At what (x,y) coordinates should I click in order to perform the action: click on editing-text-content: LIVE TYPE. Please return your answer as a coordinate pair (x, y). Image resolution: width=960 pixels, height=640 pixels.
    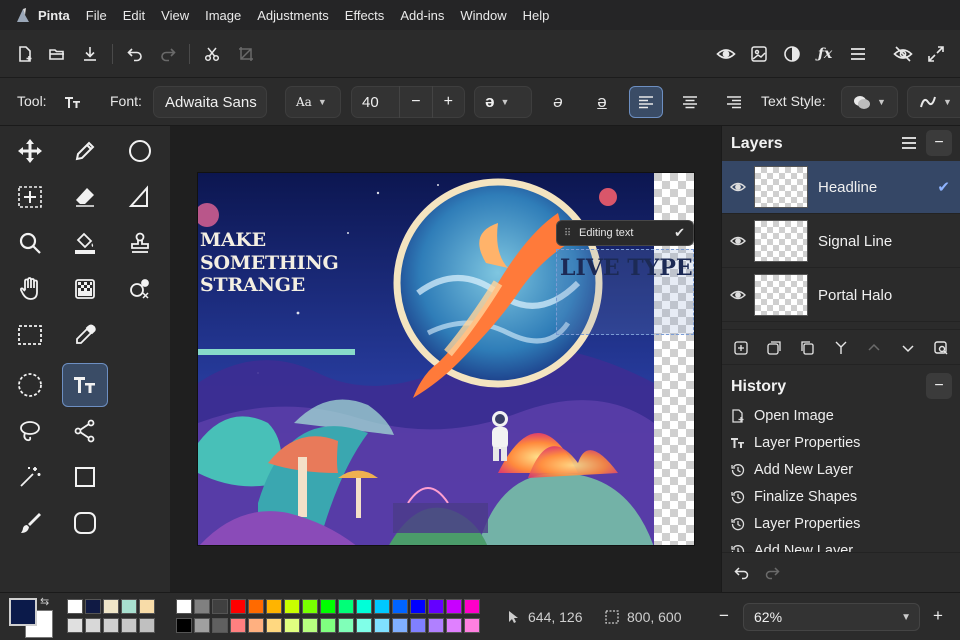
    Looking at the image, I should click on (626, 268).